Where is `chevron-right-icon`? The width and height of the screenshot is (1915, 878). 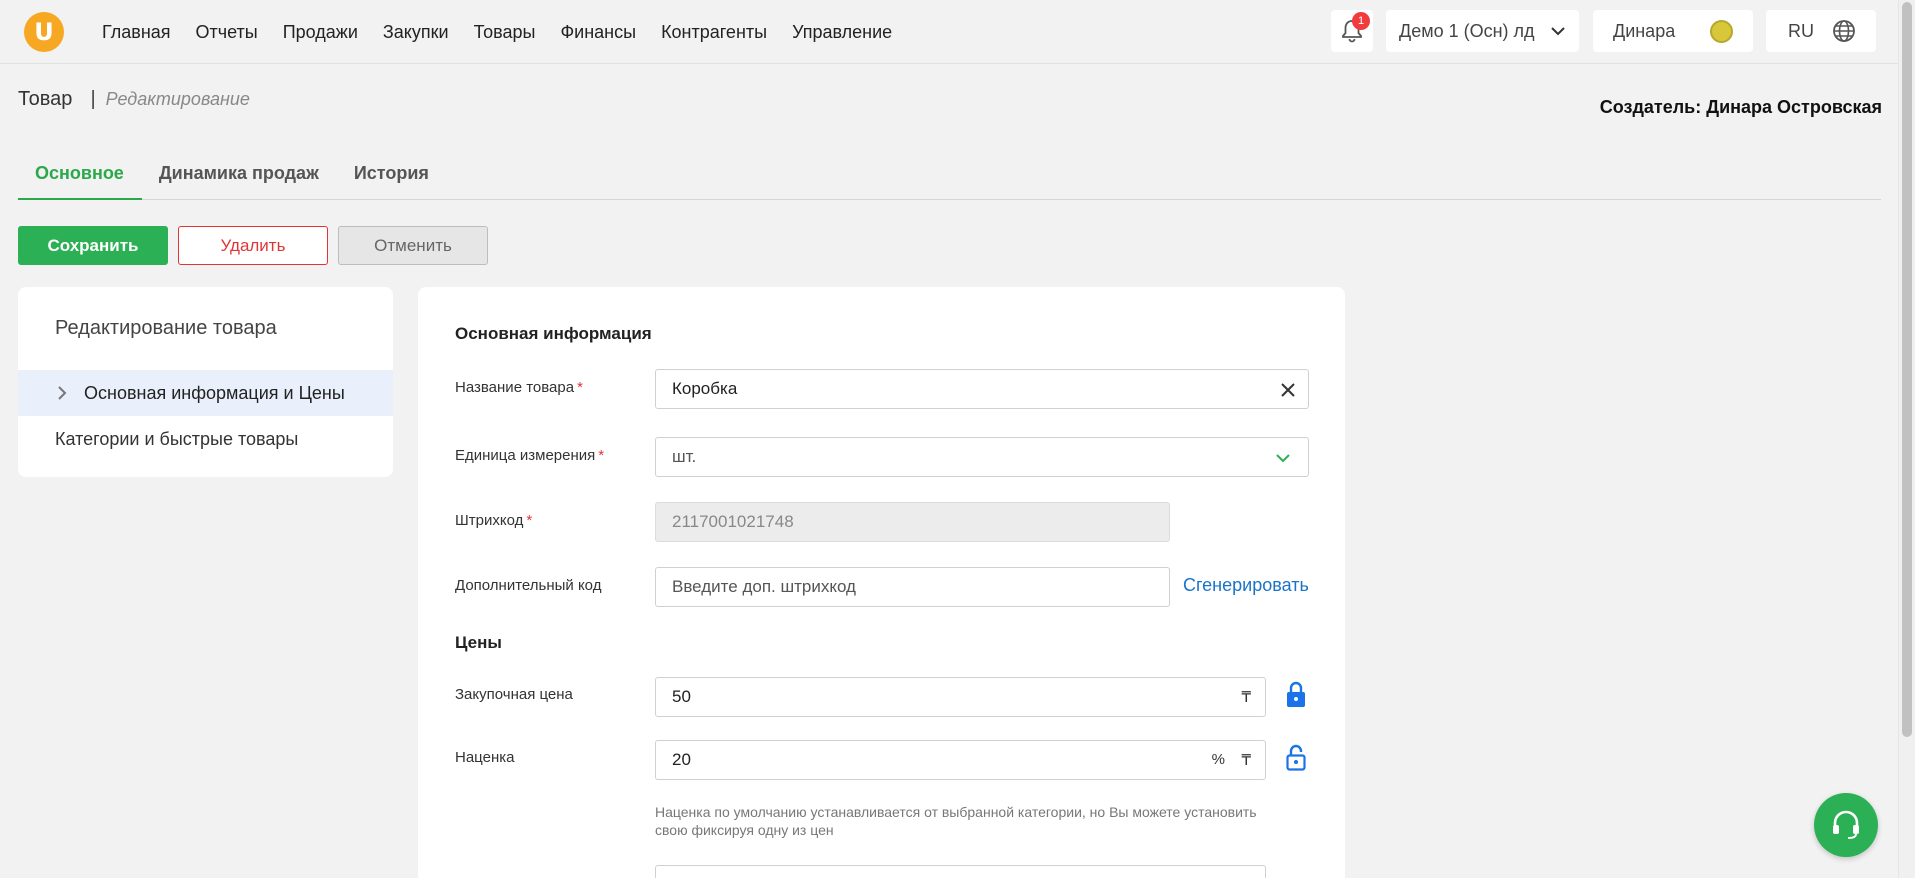 chevron-right-icon is located at coordinates (62, 393).